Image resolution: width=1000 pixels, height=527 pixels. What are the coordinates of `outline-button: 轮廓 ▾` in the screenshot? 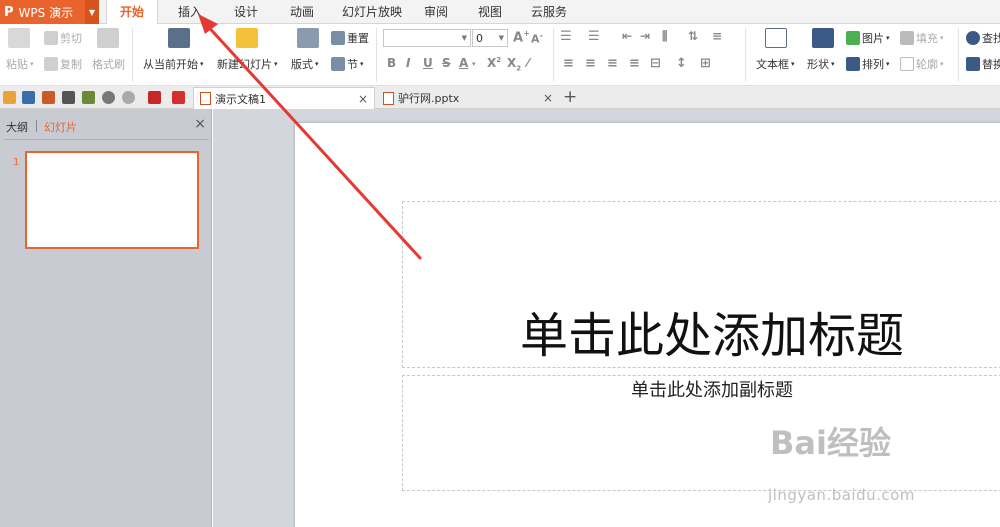 It's located at (922, 64).